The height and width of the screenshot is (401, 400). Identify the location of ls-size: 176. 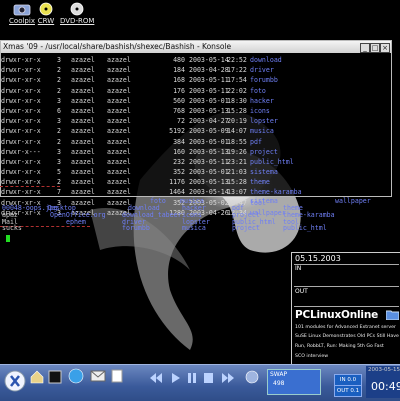
(179, 90).